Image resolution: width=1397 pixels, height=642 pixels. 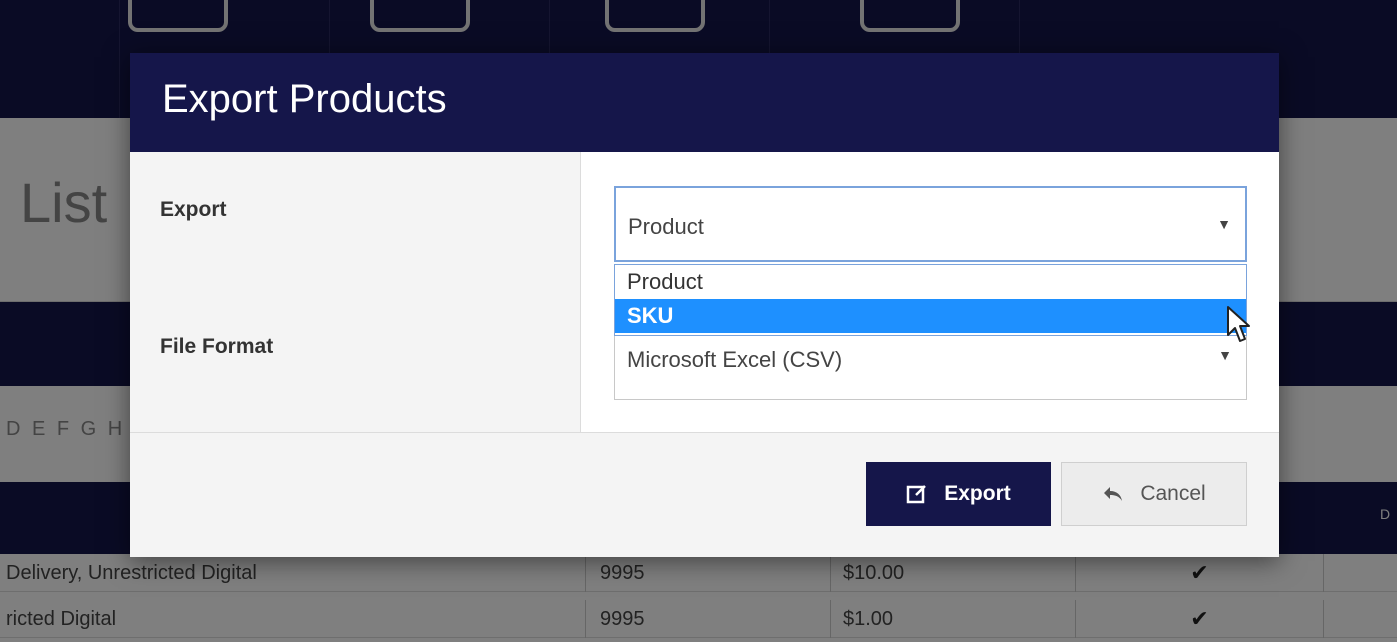 What do you see at coordinates (1239, 327) in the screenshot?
I see `mouse-pointer-icon` at bounding box center [1239, 327].